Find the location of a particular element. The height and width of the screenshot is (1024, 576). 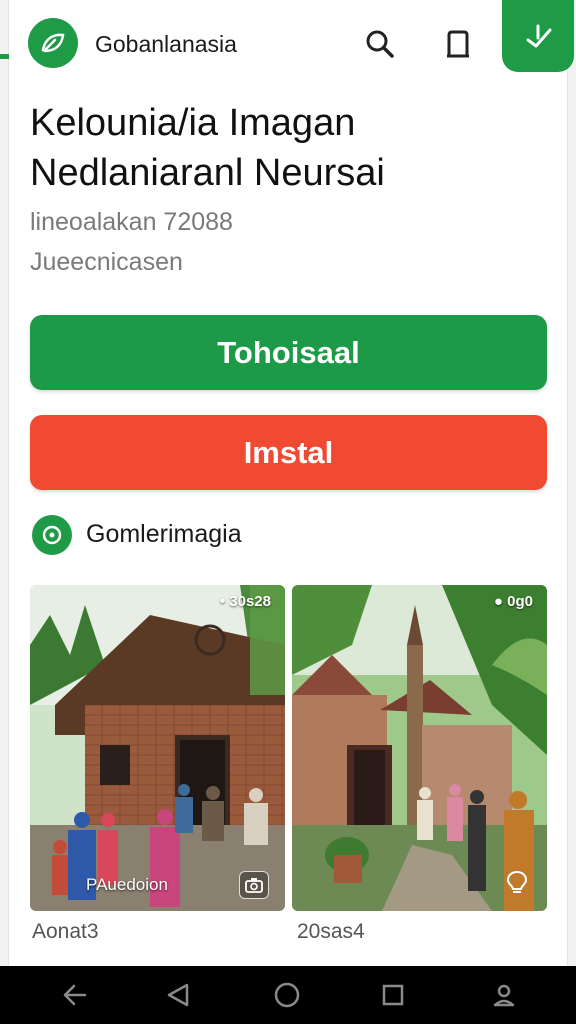

card-1-caption: PAuedoion is located at coordinates (127, 884).